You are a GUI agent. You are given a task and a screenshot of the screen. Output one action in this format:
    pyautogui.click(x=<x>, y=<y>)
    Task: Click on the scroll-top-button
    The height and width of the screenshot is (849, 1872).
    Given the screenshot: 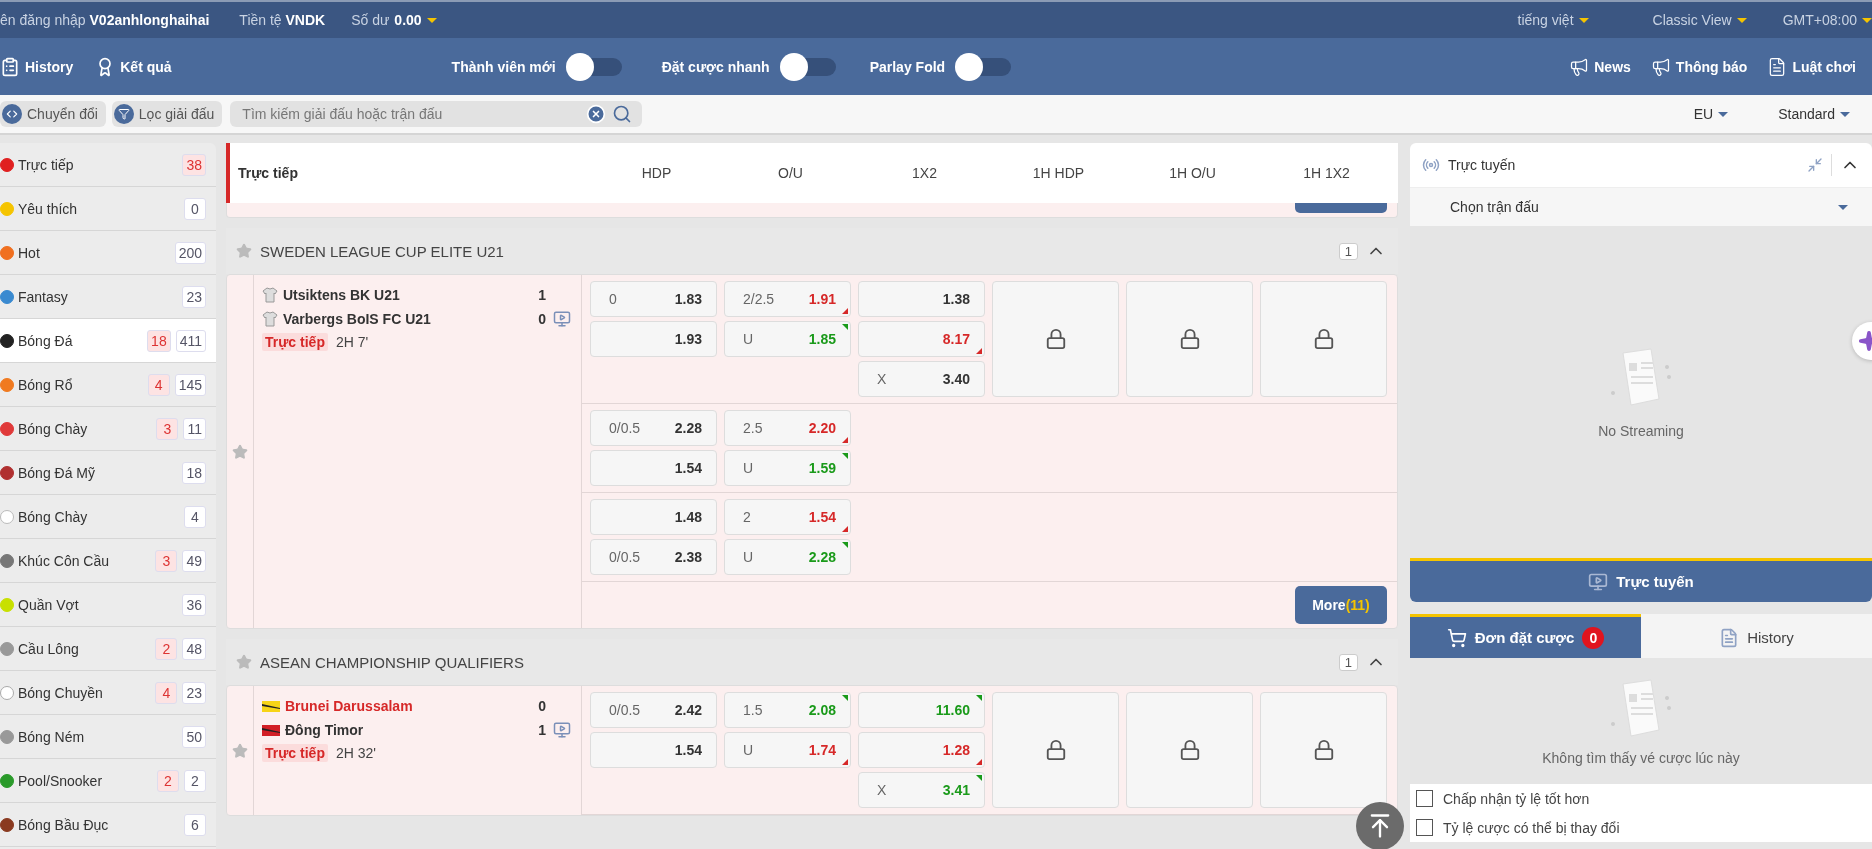 What is the action you would take?
    pyautogui.click(x=1380, y=825)
    